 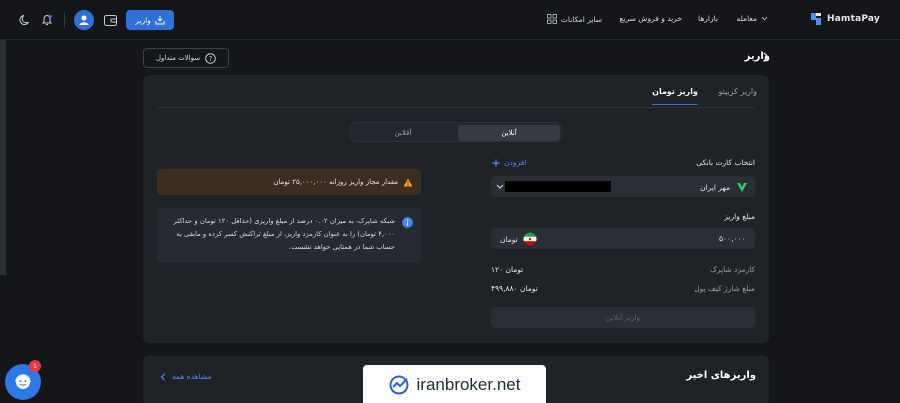 I want to click on online-deposit-button: واریز آنلاین, so click(x=623, y=317).